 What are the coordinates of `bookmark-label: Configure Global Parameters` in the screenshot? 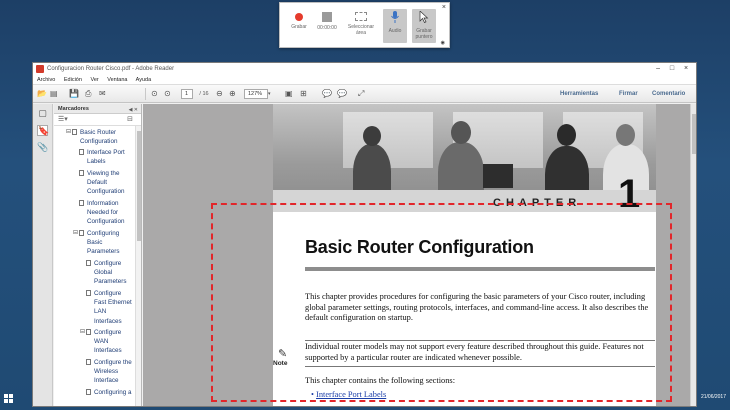 It's located at (110, 273).